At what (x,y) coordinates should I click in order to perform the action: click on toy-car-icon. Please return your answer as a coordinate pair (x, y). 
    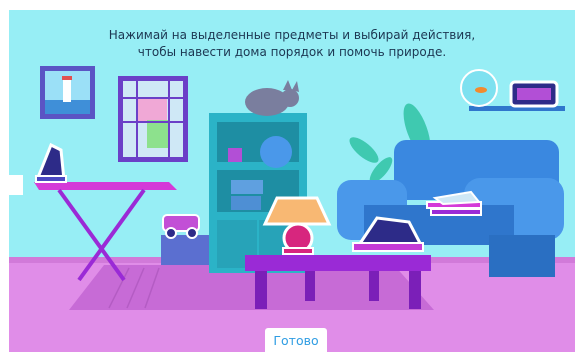
    Looking at the image, I should click on (181, 226).